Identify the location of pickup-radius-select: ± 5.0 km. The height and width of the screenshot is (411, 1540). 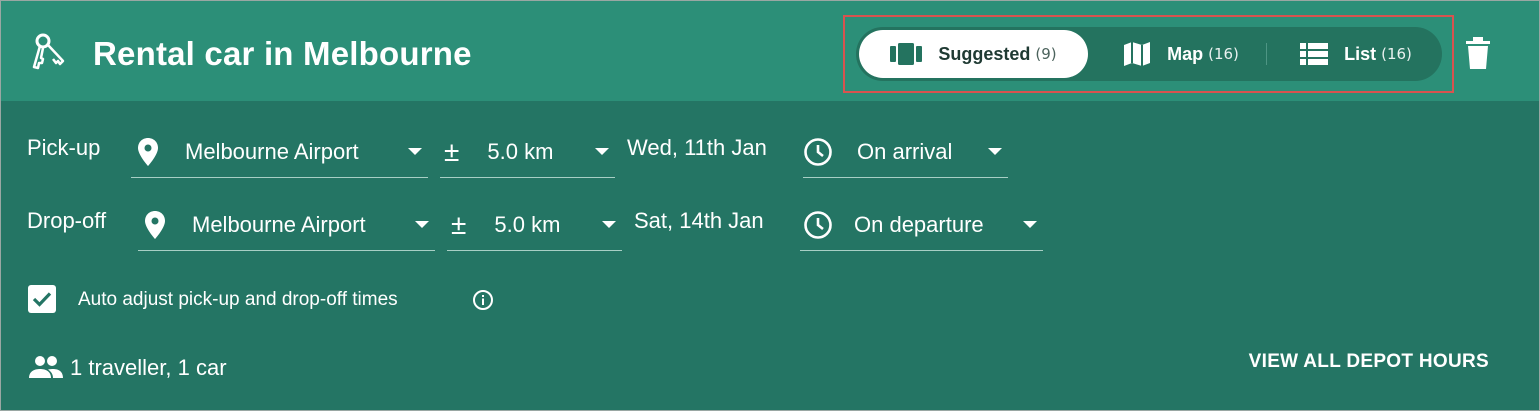
(527, 152).